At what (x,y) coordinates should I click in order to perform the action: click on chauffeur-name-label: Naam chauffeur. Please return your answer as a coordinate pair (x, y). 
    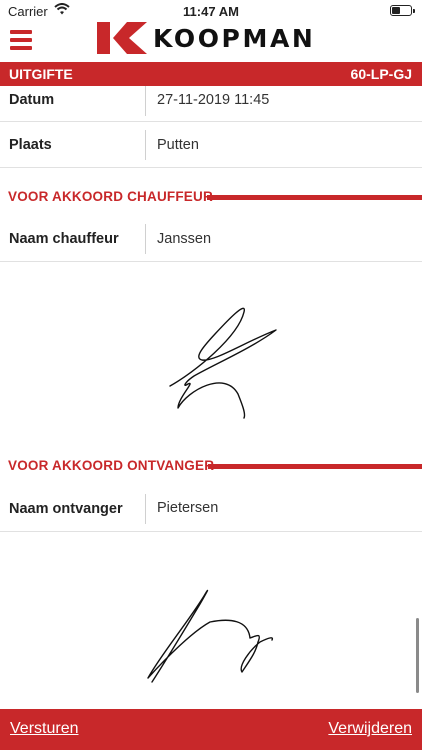
    Looking at the image, I should click on (64, 239).